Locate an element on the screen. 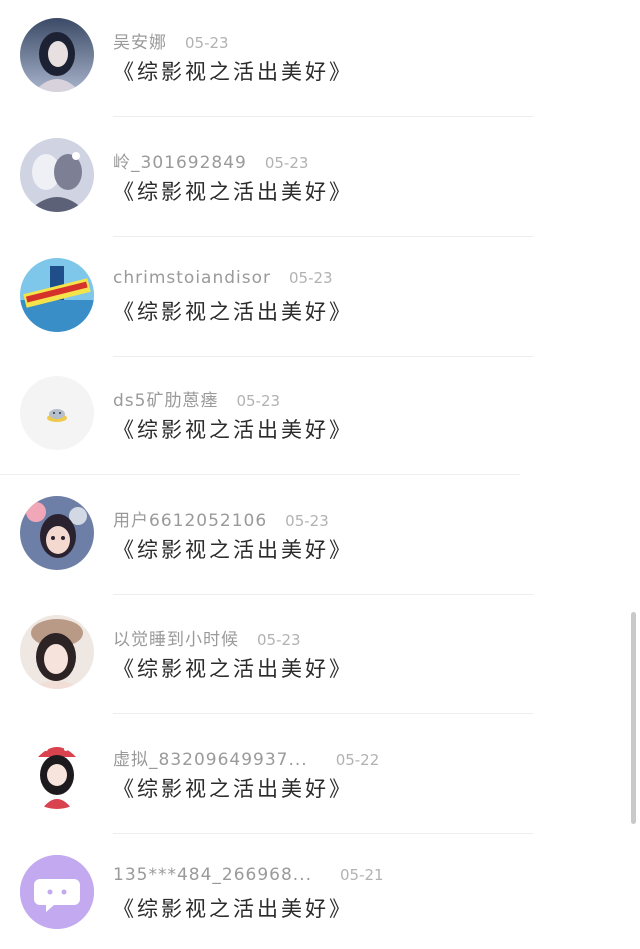 The image size is (640, 949). username: 用户6612052106 is located at coordinates (190, 521).